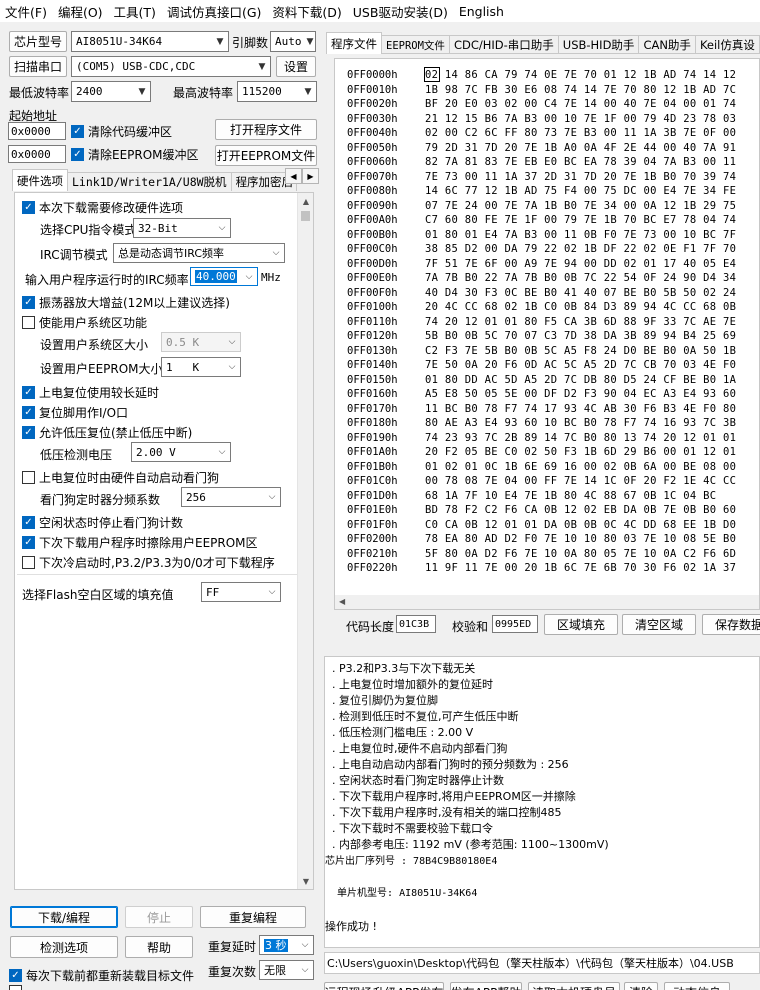 The image size is (760, 990). I want to click on repeat-delay-select: 3 秒 ⌵, so click(286, 945).